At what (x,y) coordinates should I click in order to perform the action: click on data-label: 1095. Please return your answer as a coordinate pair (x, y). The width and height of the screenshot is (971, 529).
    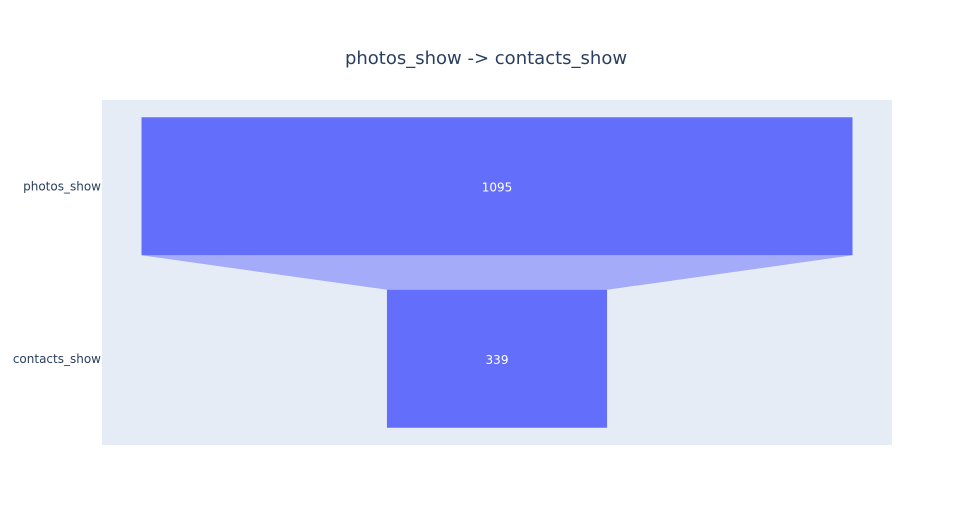
    Looking at the image, I should click on (497, 187).